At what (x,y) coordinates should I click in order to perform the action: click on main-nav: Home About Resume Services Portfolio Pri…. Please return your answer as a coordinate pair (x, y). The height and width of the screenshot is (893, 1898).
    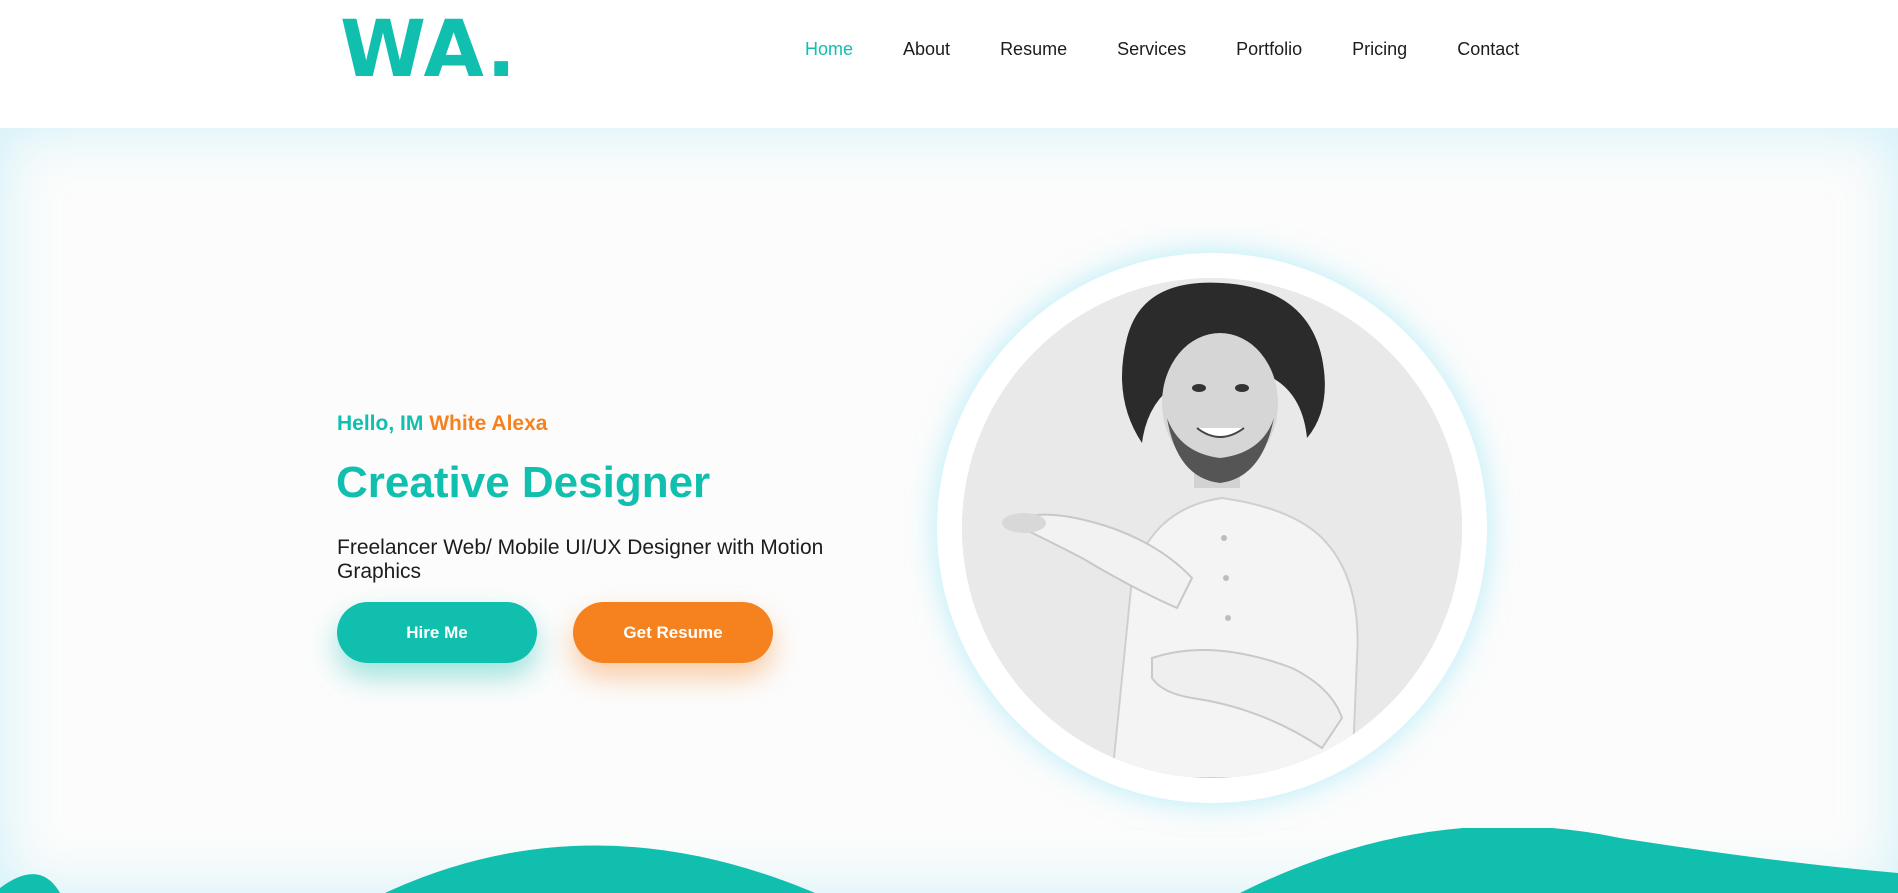
    Looking at the image, I should click on (1162, 49).